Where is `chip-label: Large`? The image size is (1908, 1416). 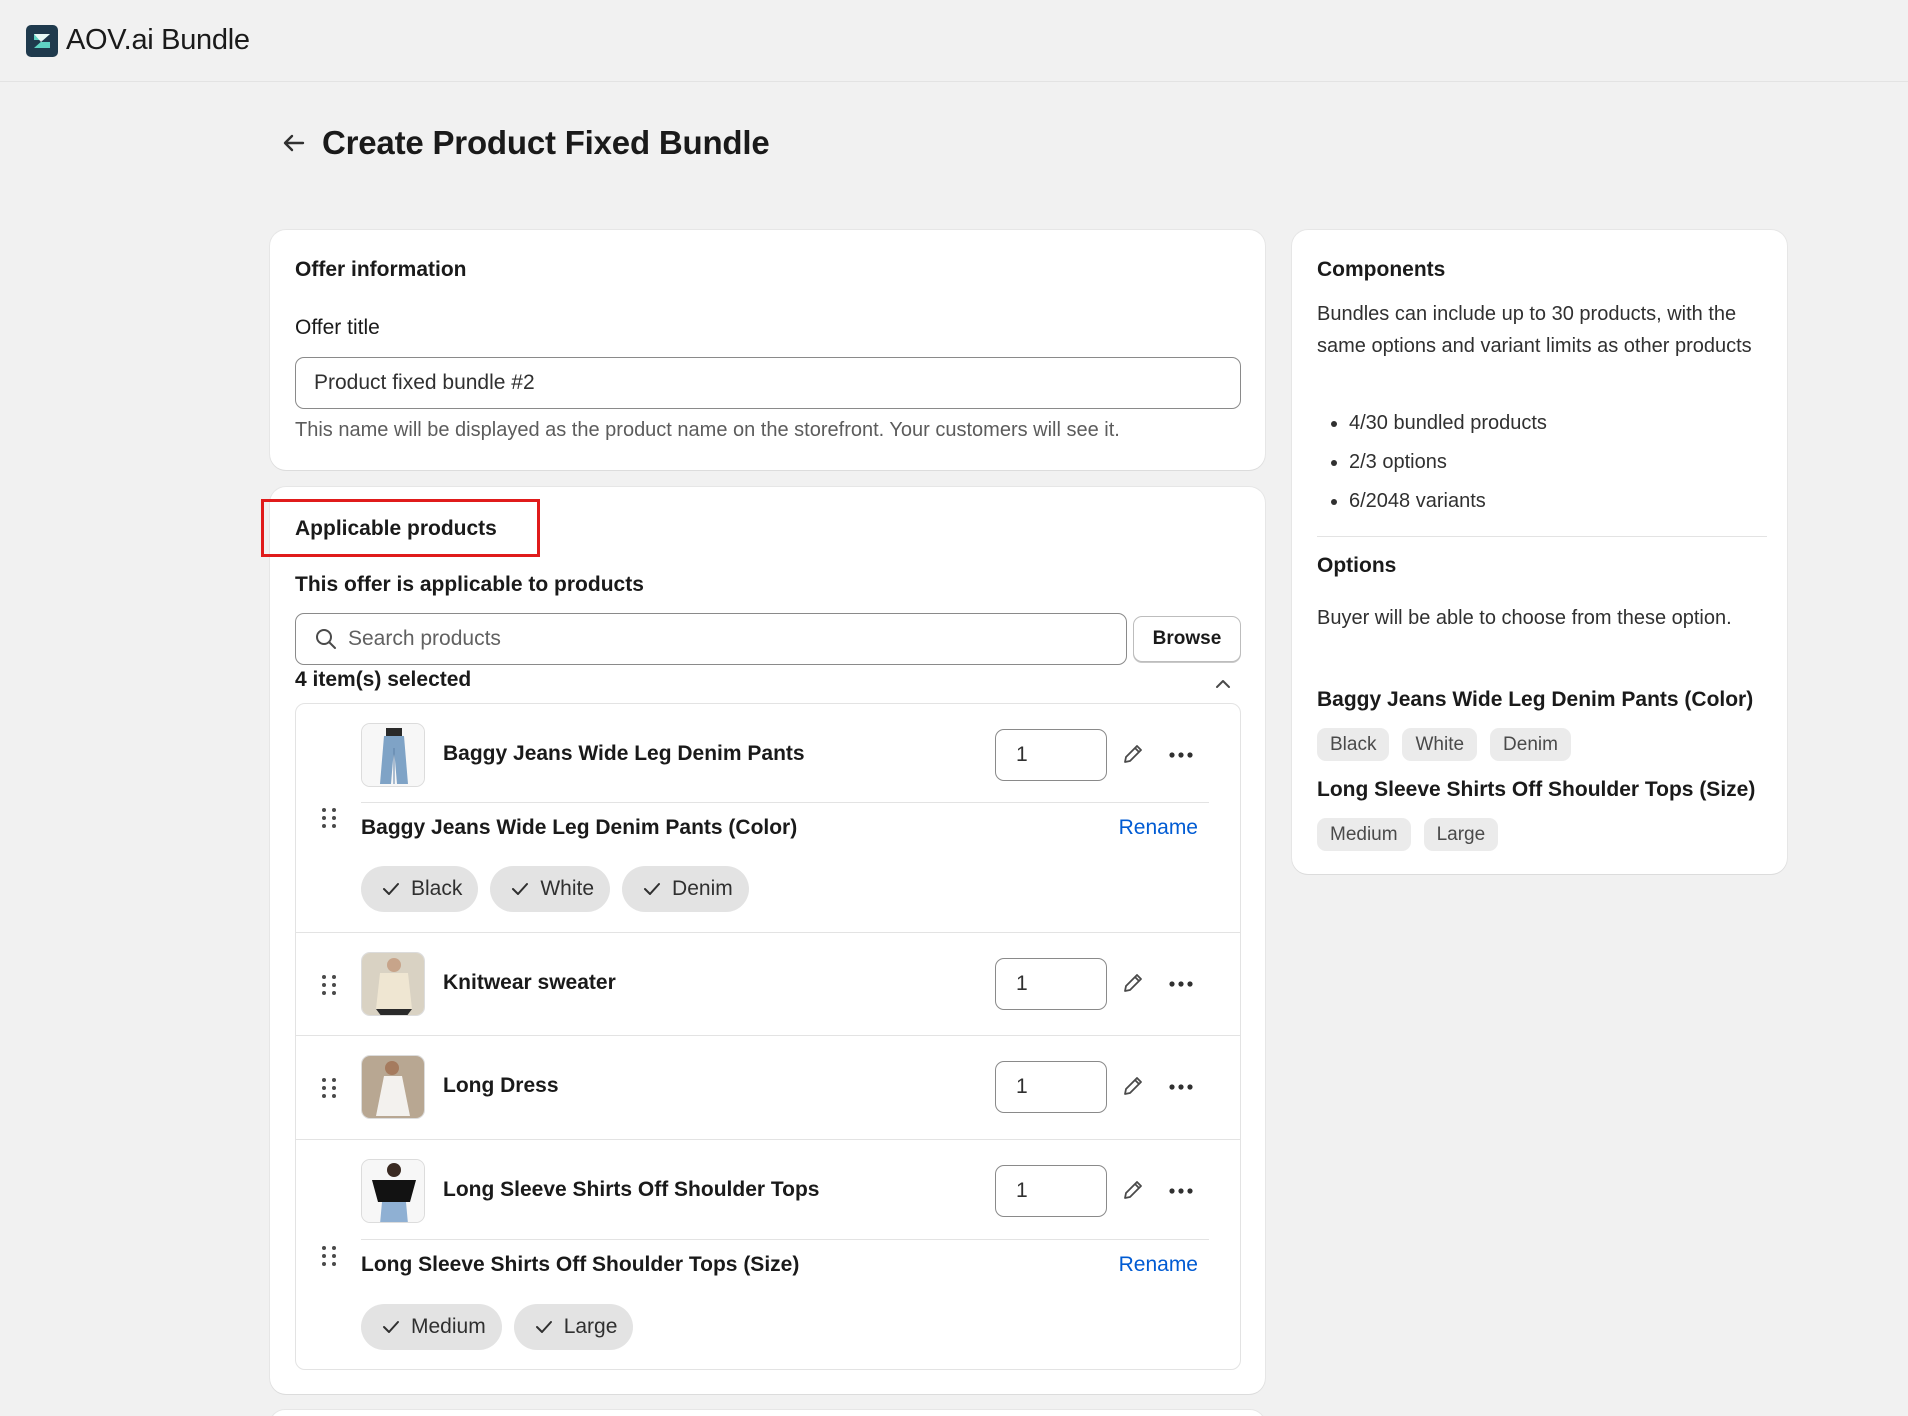 chip-label: Large is located at coordinates (590, 1326).